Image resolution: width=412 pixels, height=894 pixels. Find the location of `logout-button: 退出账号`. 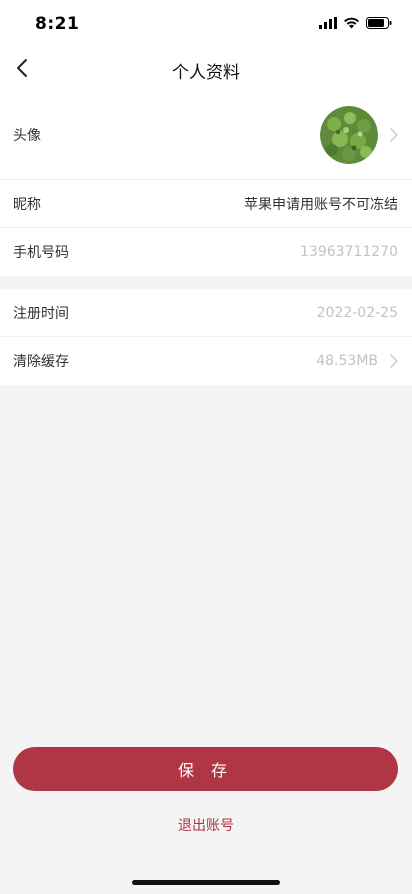

logout-button: 退出账号 is located at coordinates (206, 825).